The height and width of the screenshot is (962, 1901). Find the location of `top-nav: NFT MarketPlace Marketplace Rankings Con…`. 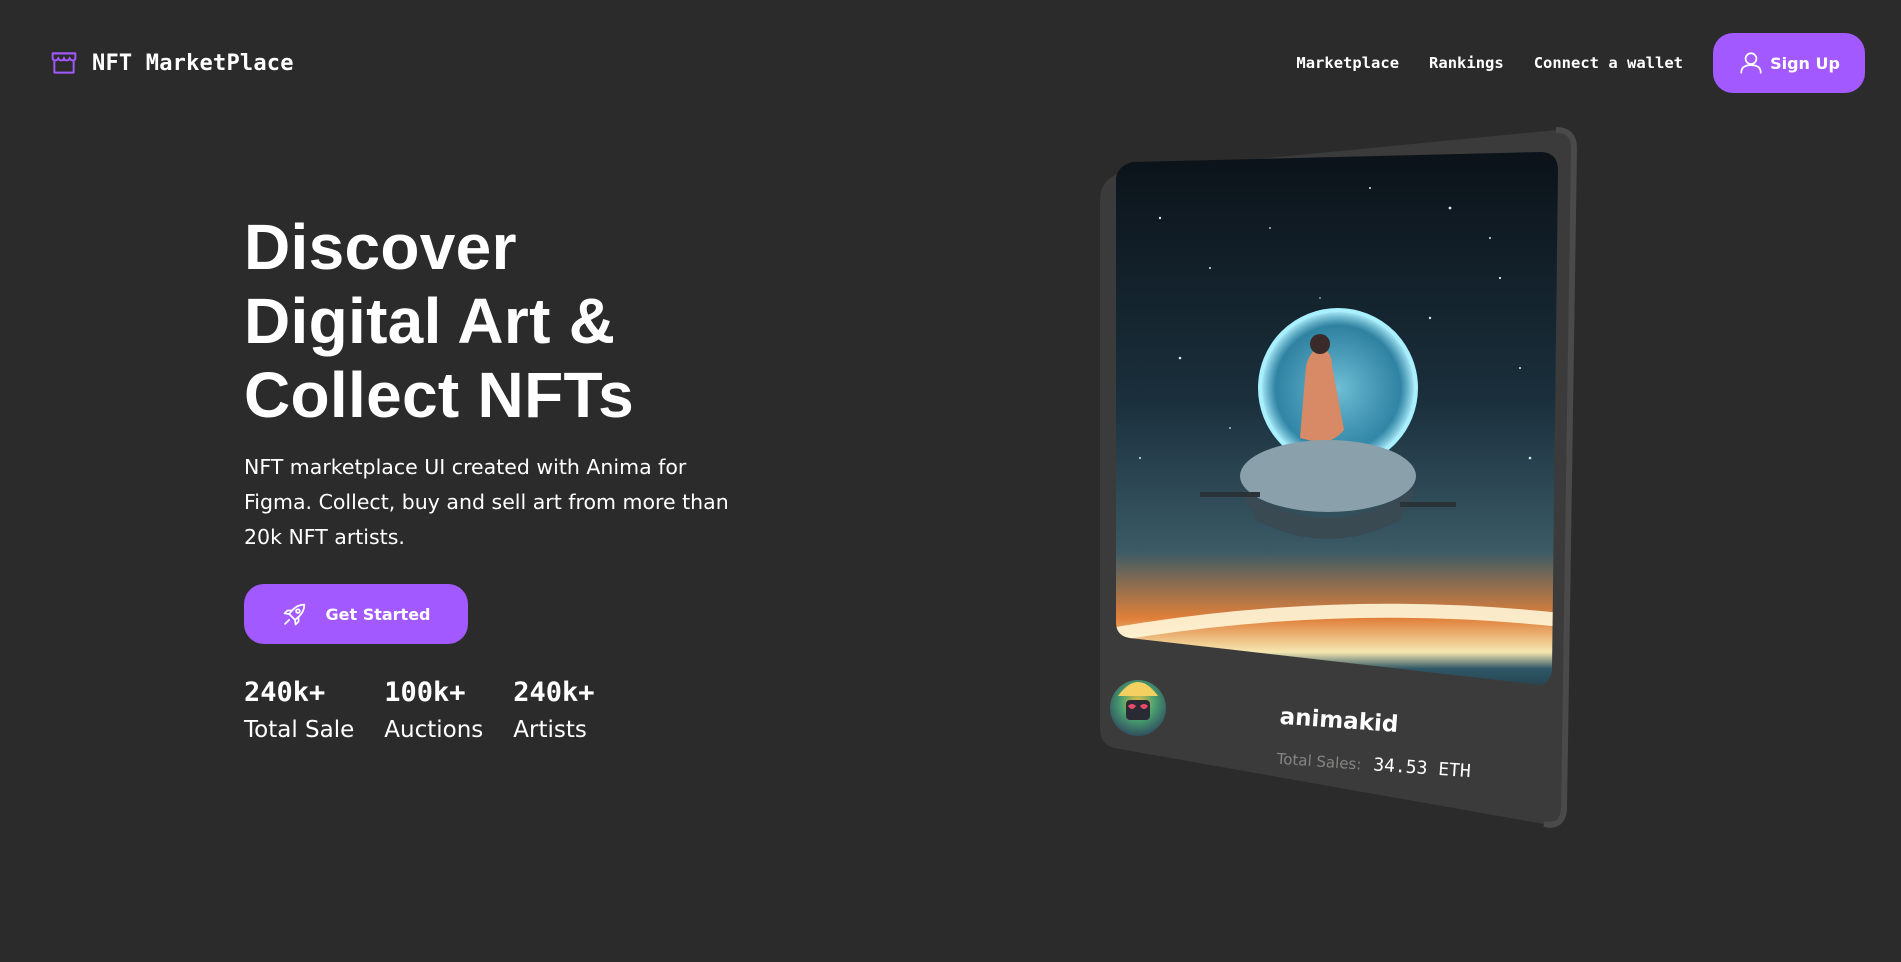

top-nav: NFT MarketPlace Marketplace Rankings Con… is located at coordinates (950, 64).